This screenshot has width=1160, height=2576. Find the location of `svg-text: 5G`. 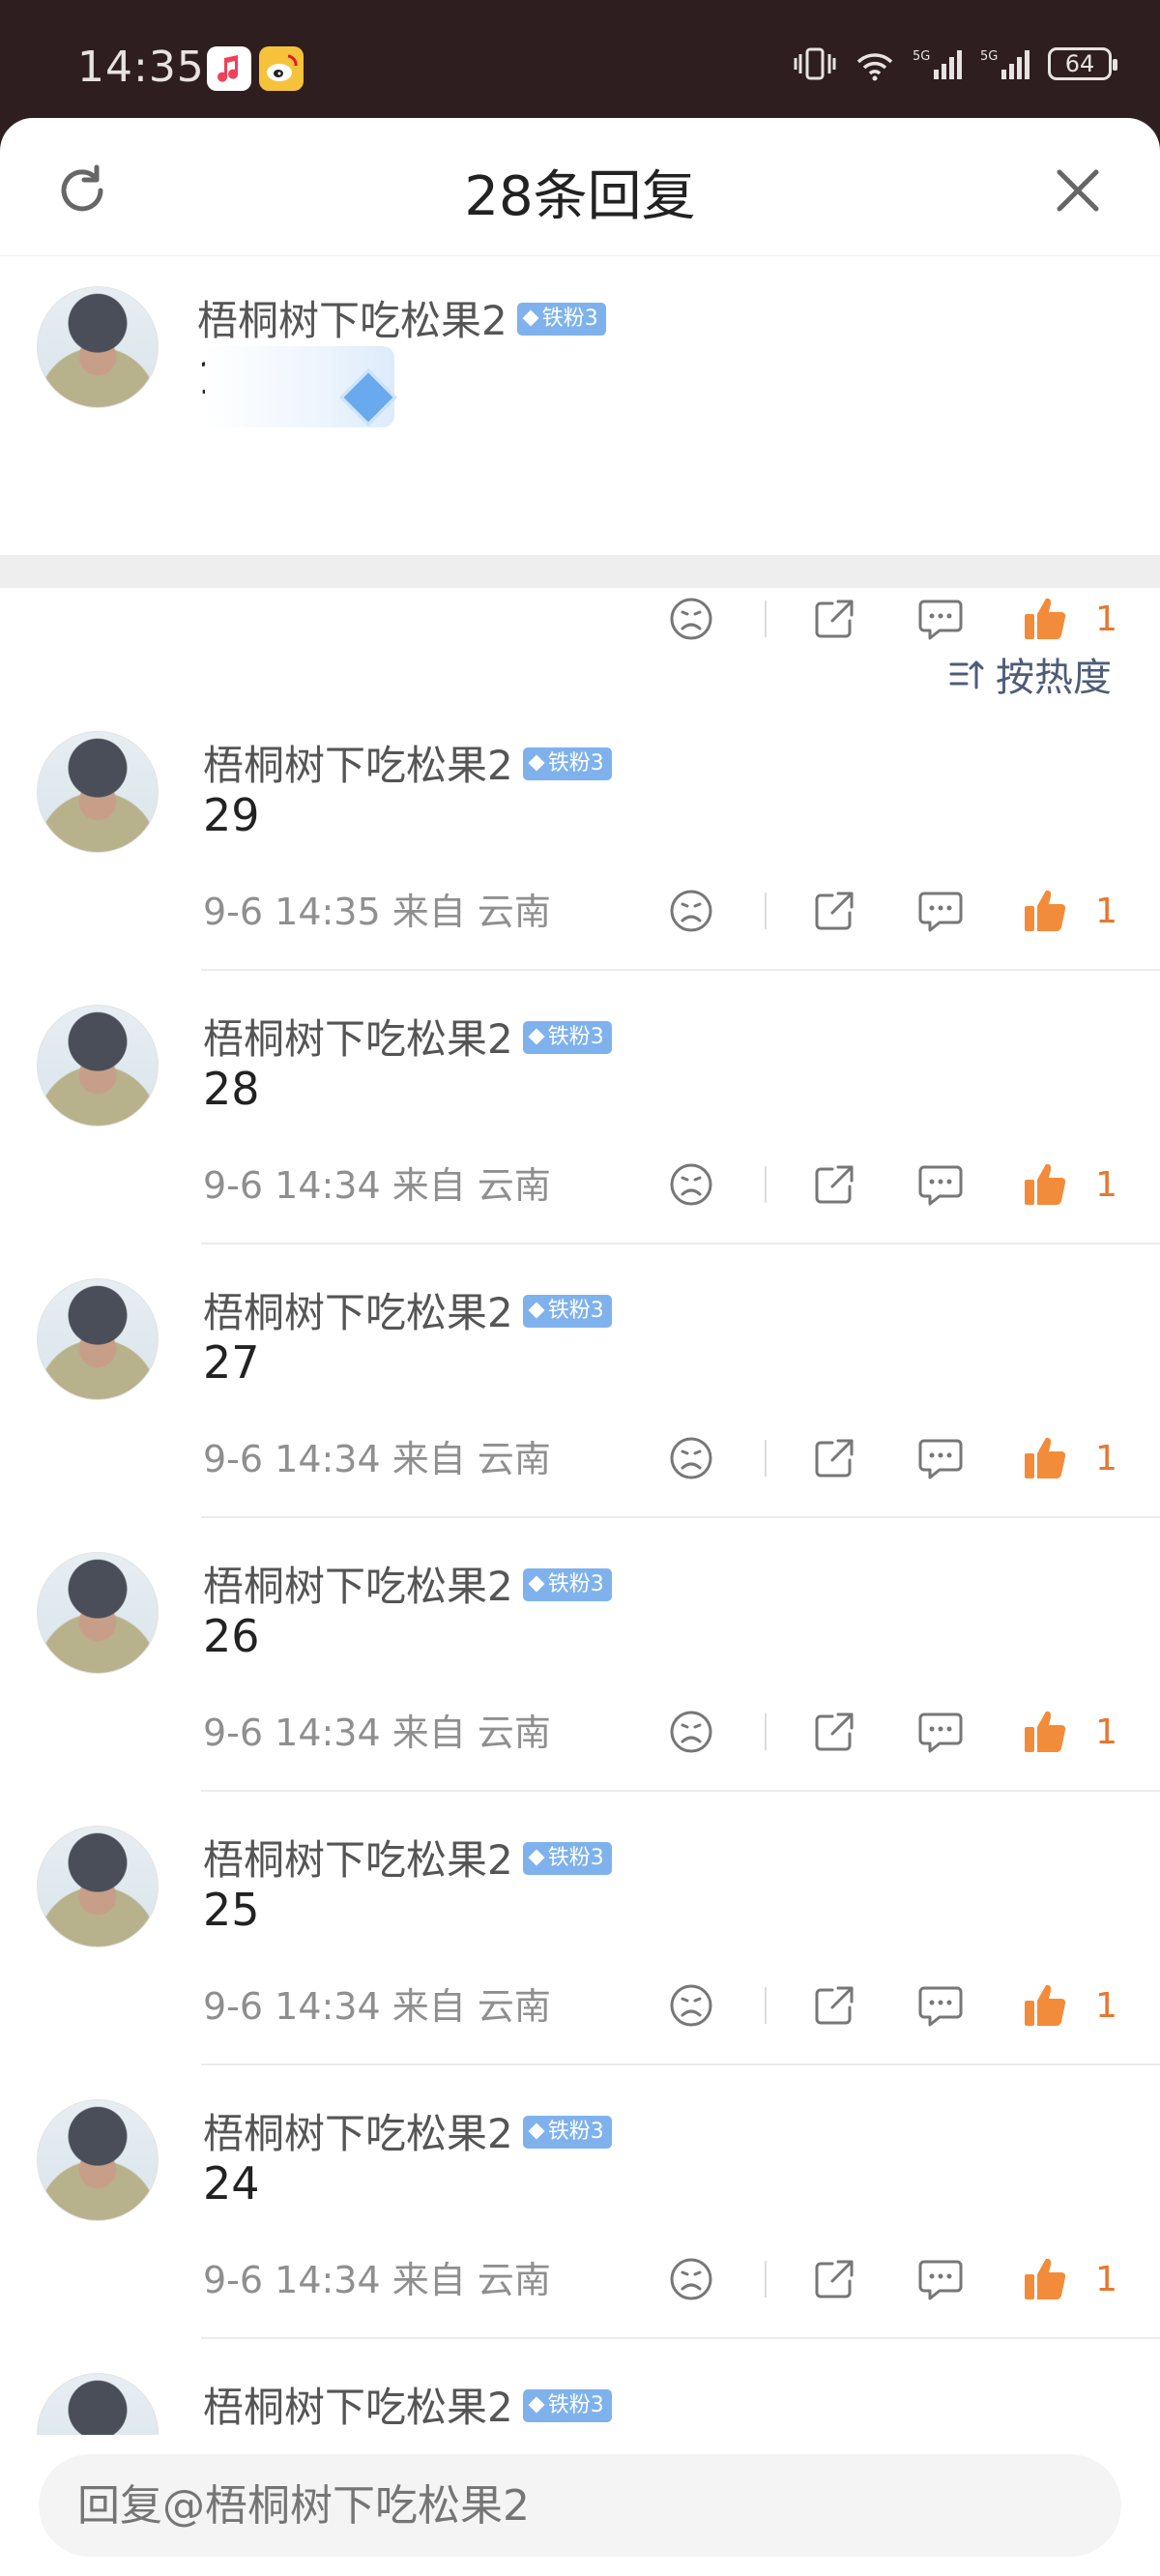

svg-text: 5G is located at coordinates (922, 56).